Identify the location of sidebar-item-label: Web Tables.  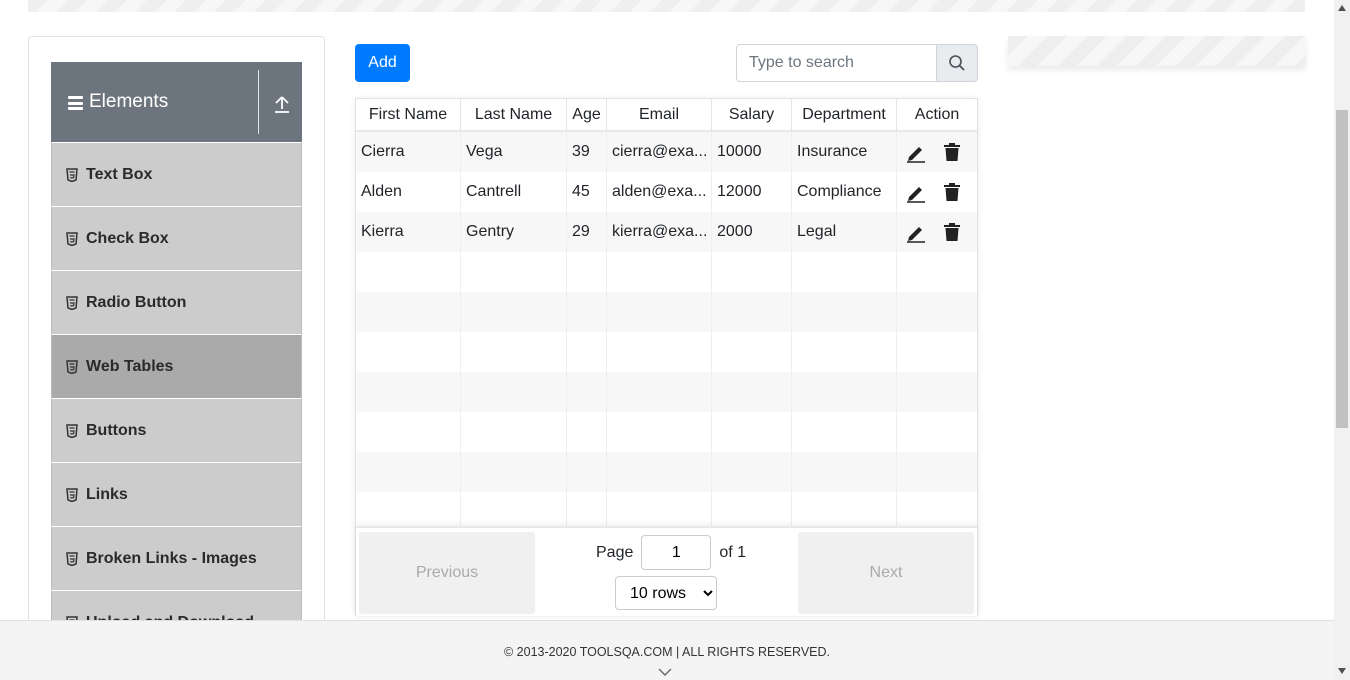
(130, 366).